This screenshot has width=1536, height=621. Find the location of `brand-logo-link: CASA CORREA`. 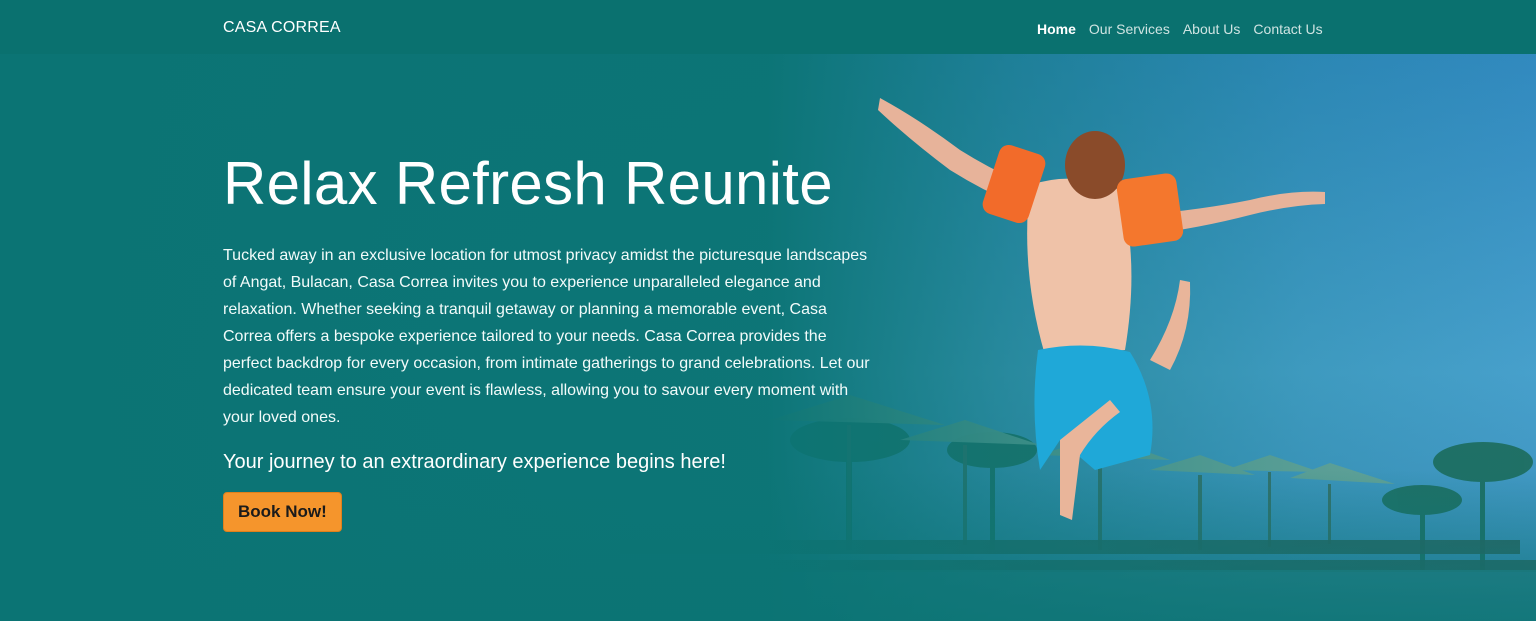

brand-logo-link: CASA CORREA is located at coordinates (282, 28).